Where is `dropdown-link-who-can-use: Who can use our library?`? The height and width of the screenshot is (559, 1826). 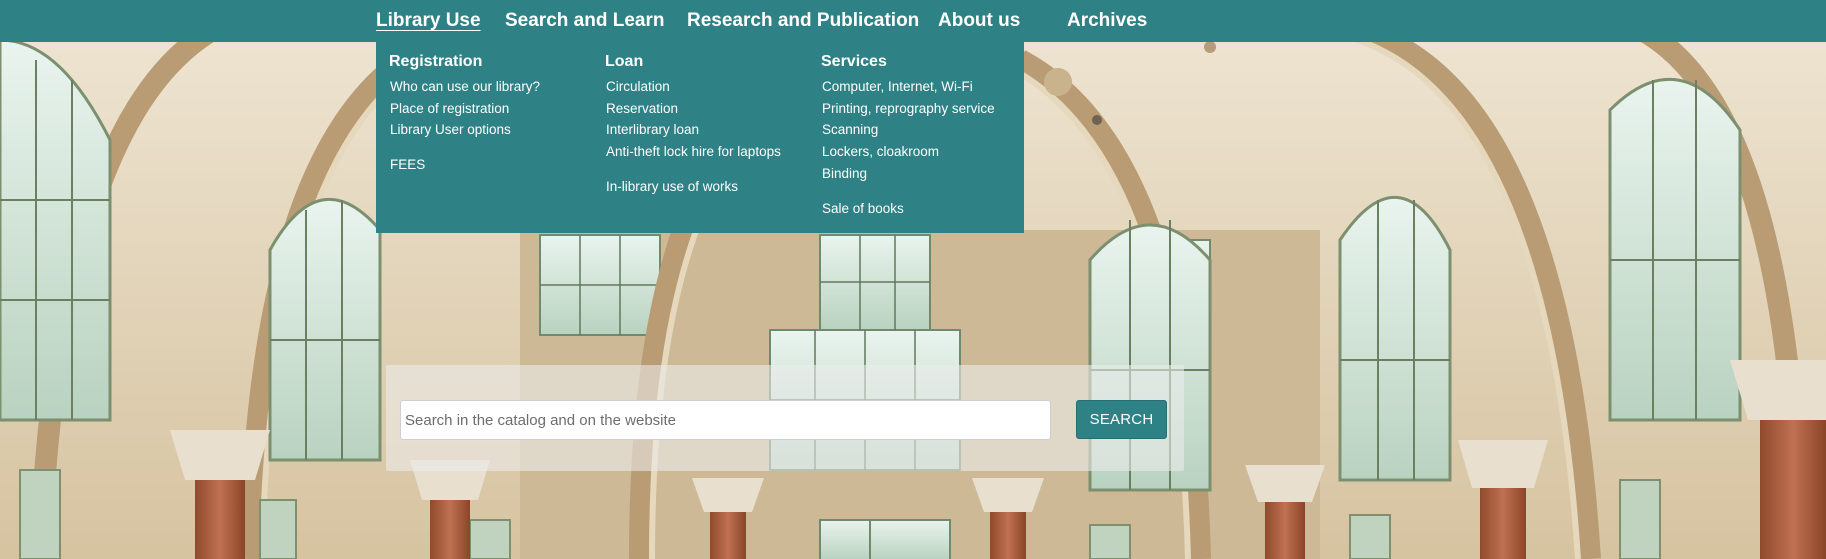 dropdown-link-who-can-use: Who can use our library? is located at coordinates (464, 87).